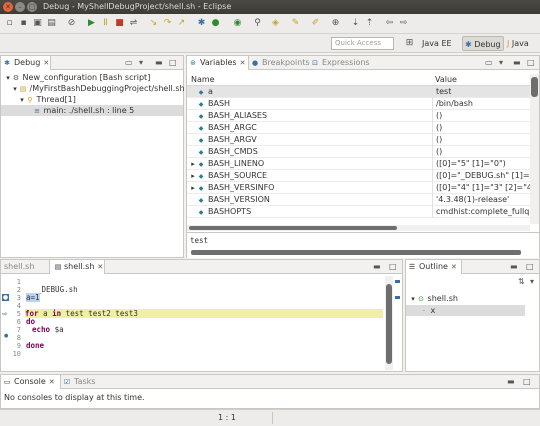 This screenshot has height=426, width=540. What do you see at coordinates (363, 245) in the screenshot?
I see `variable-detail-pane: test` at bounding box center [363, 245].